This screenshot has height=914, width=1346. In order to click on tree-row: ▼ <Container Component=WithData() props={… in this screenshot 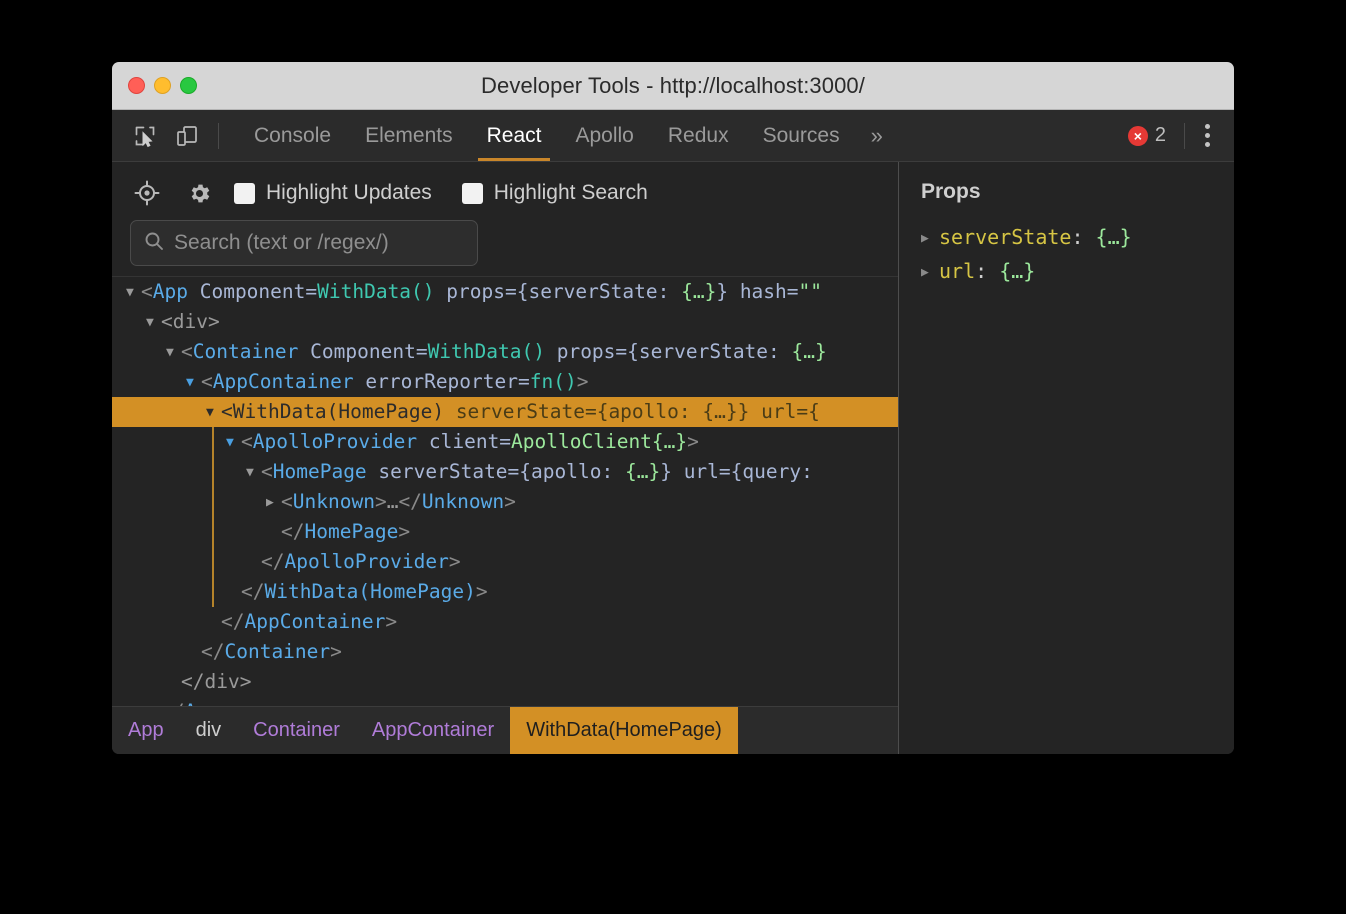, I will do `click(505, 352)`.